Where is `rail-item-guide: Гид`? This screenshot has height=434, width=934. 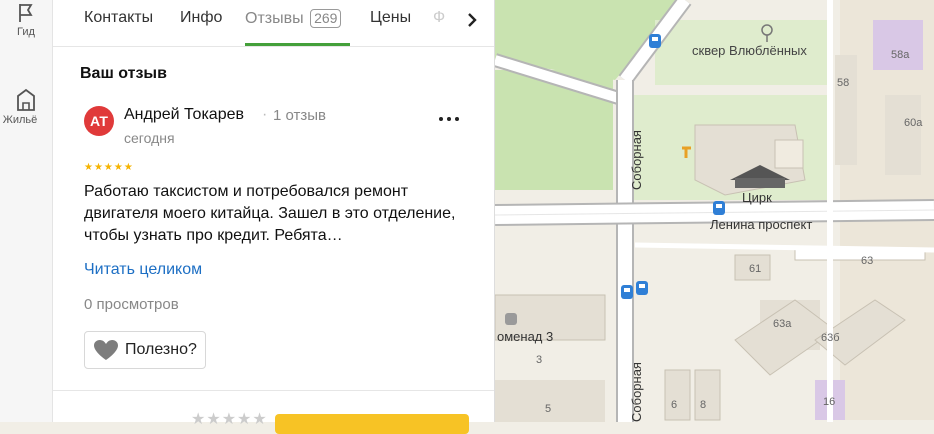
rail-item-guide: Гид is located at coordinates (26, 20).